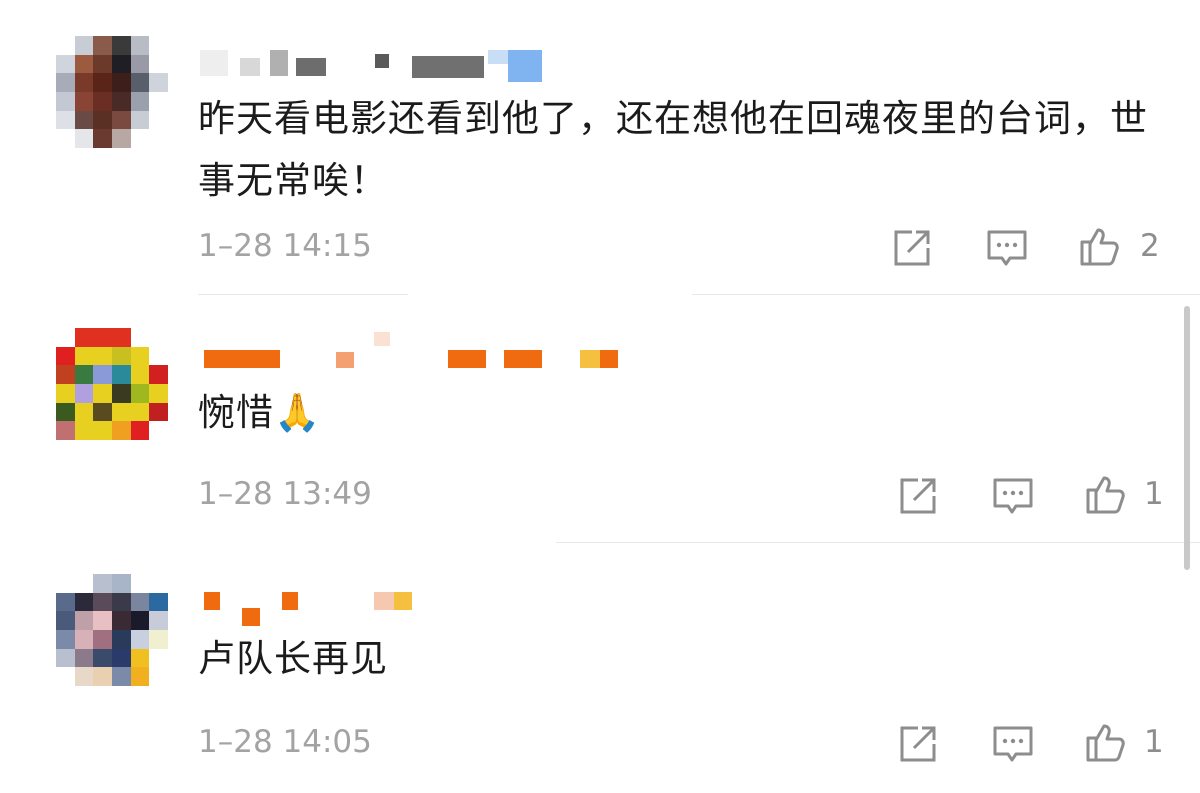  Describe the element at coordinates (285, 742) in the screenshot. I see `timestamp: 1–28 14:05` at that location.